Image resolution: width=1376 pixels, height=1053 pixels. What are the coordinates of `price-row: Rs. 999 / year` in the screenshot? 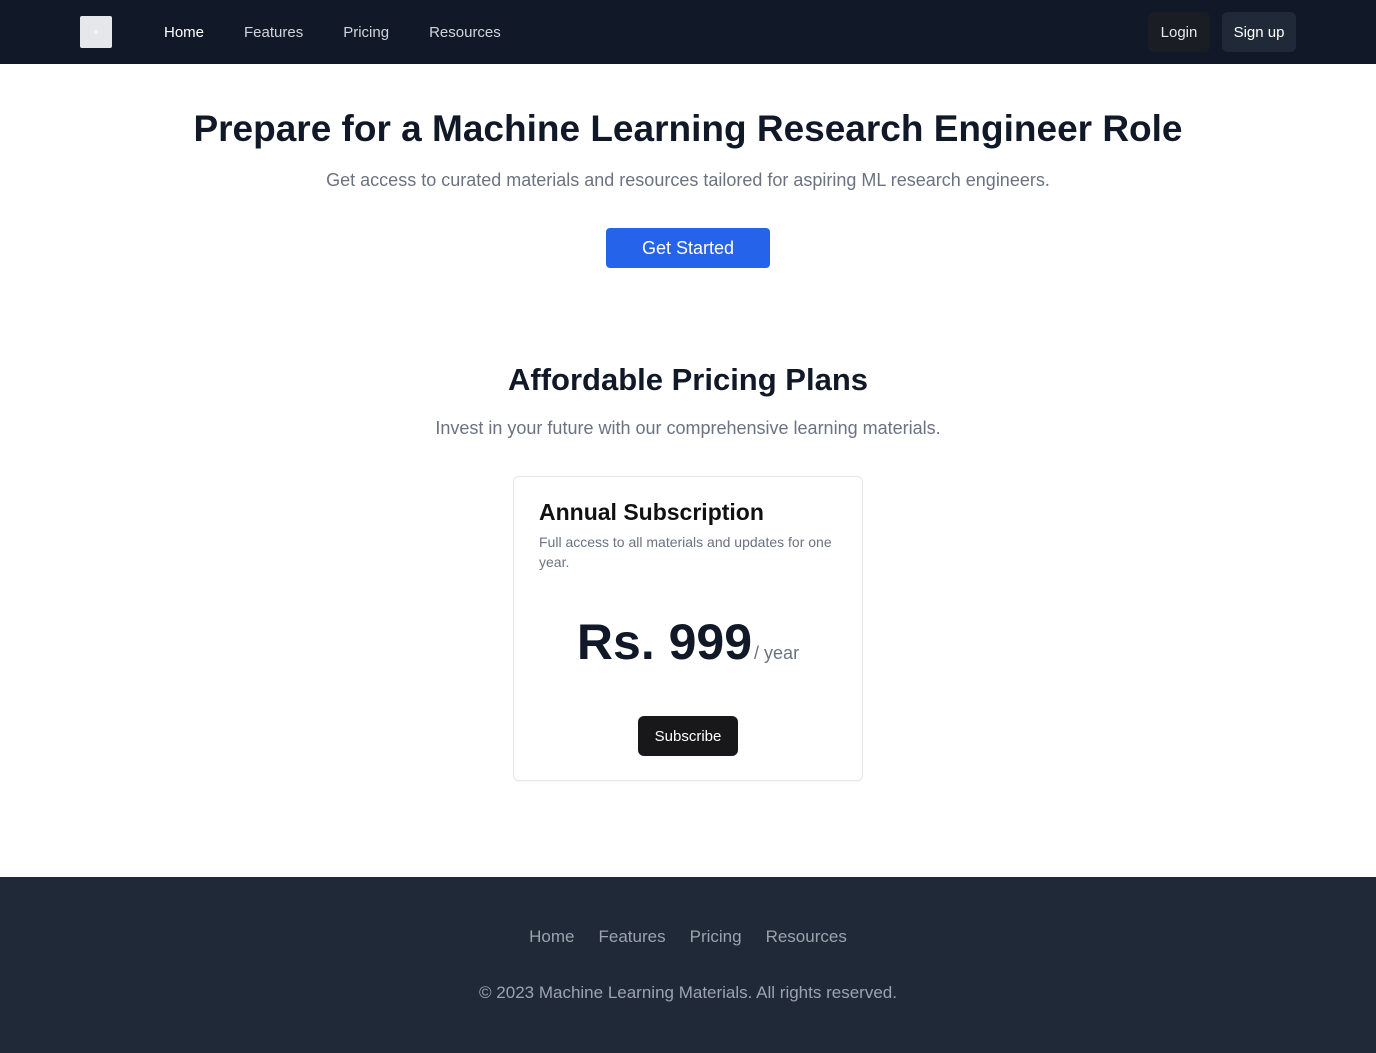 It's located at (688, 642).